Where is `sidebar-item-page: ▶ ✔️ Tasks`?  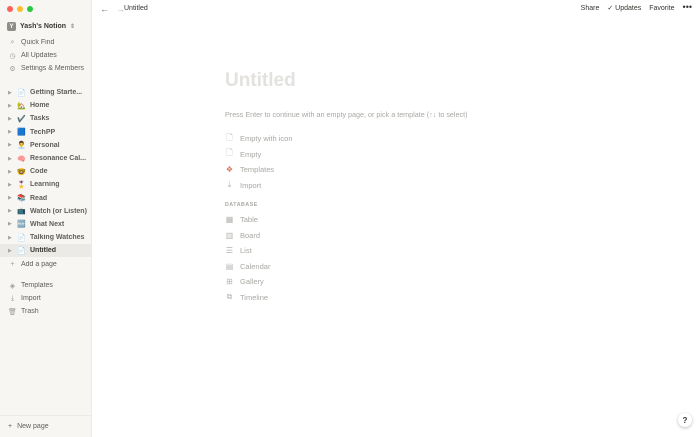 sidebar-item-page: ▶ ✔️ Tasks is located at coordinates (45, 118).